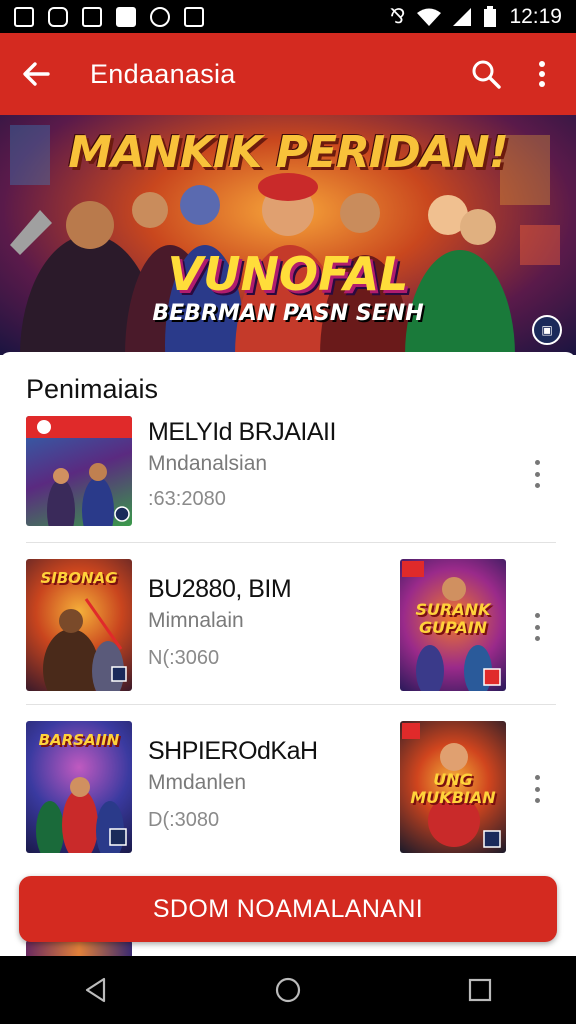 The height and width of the screenshot is (1024, 576). Describe the element at coordinates (288, 16) in the screenshot. I see `status-bar: ⅋ 12:19` at that location.